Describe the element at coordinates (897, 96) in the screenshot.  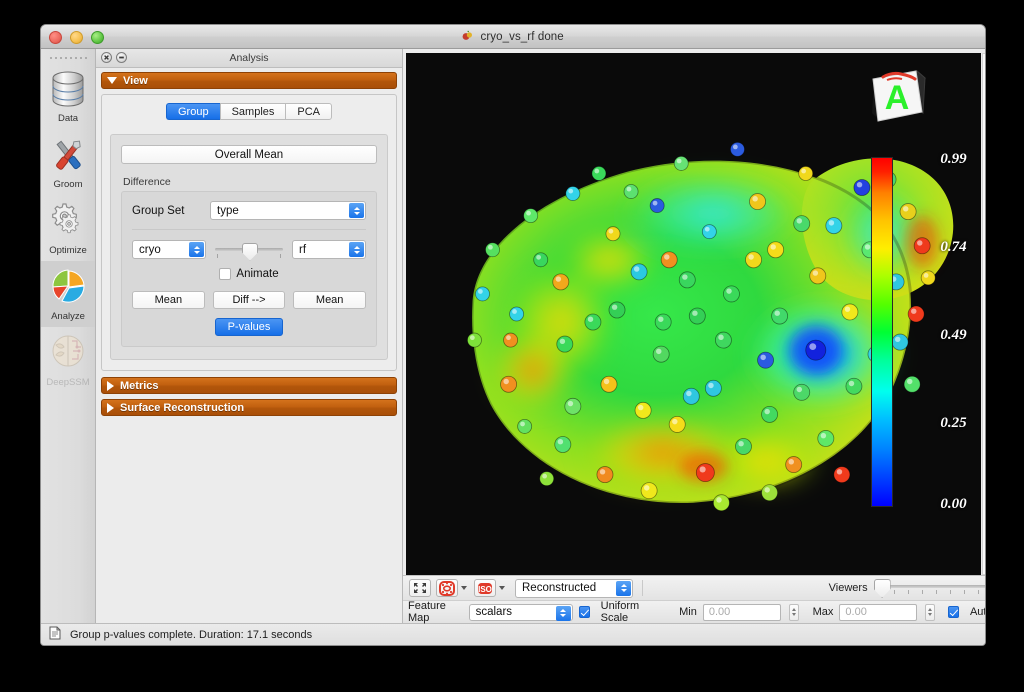
I see `orientation-cube: A` at that location.